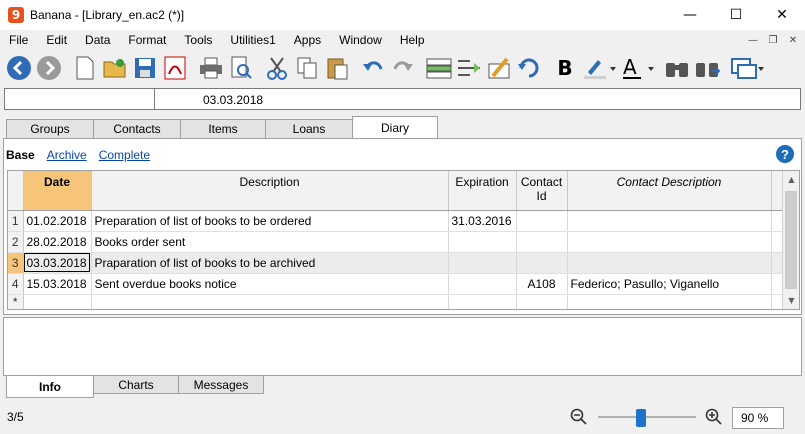  Describe the element at coordinates (233, 100) in the screenshot. I see `formula-input: 03.03.2018` at that location.